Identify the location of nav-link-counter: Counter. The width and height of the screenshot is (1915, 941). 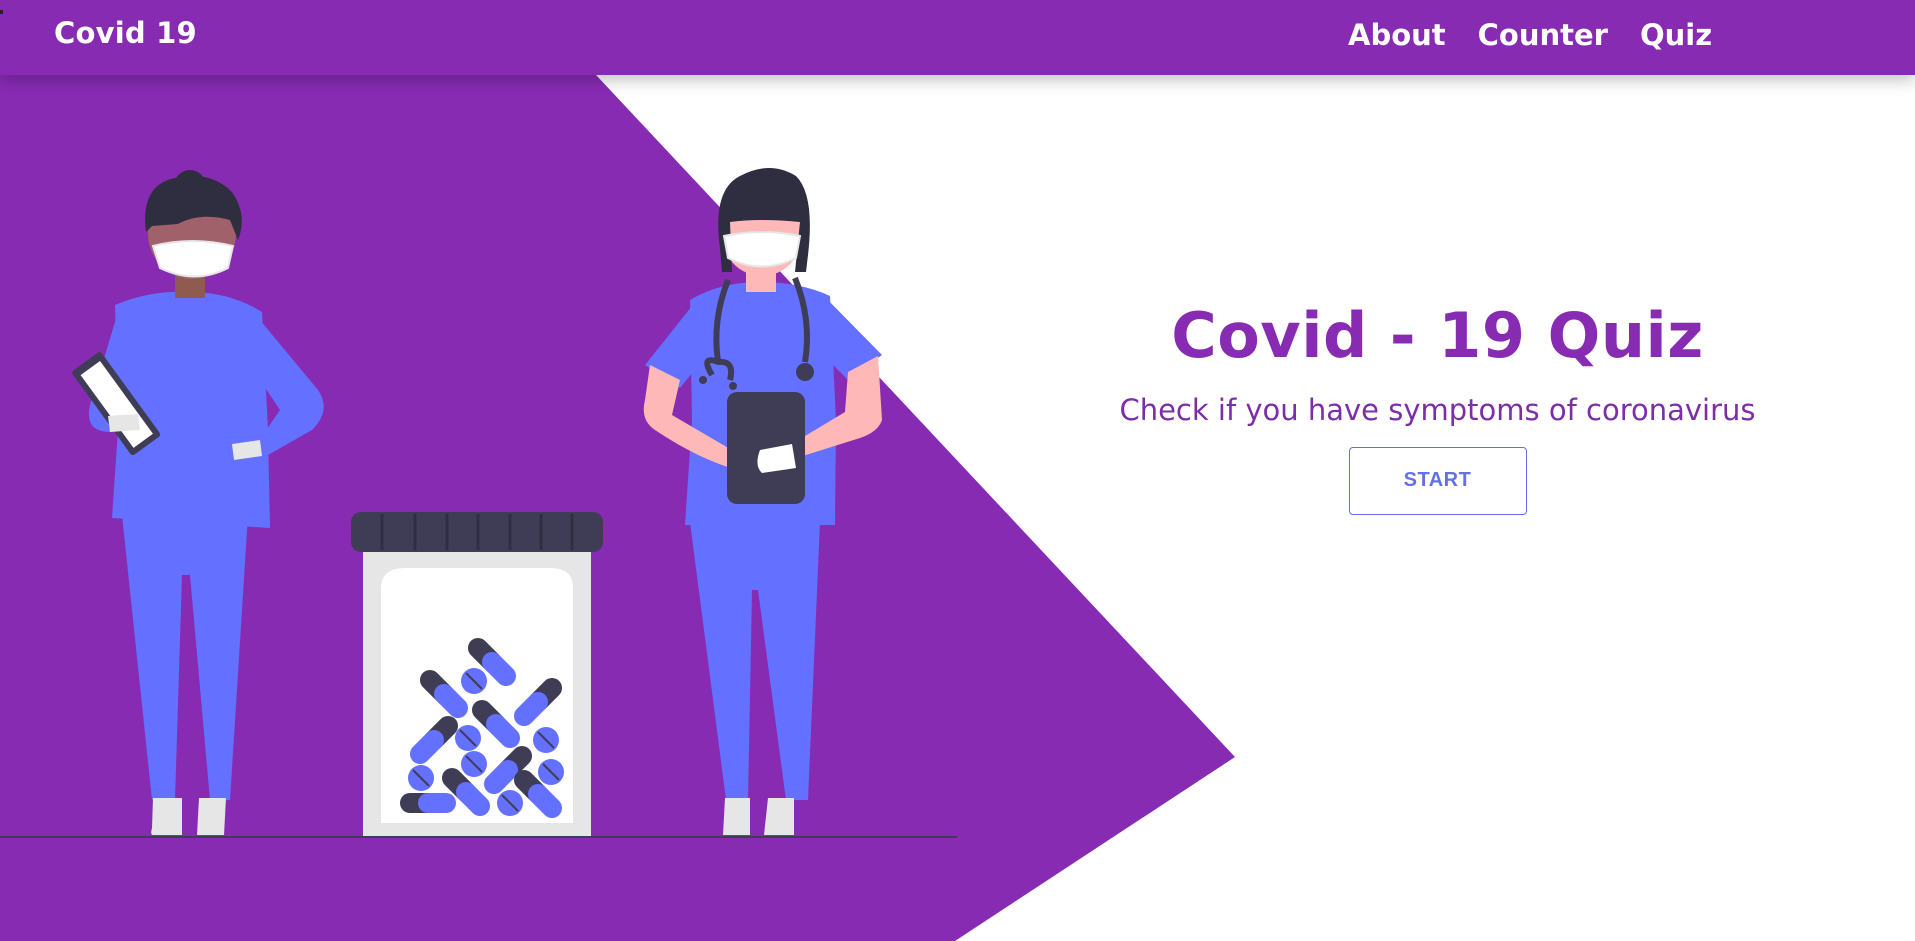
(1543, 35).